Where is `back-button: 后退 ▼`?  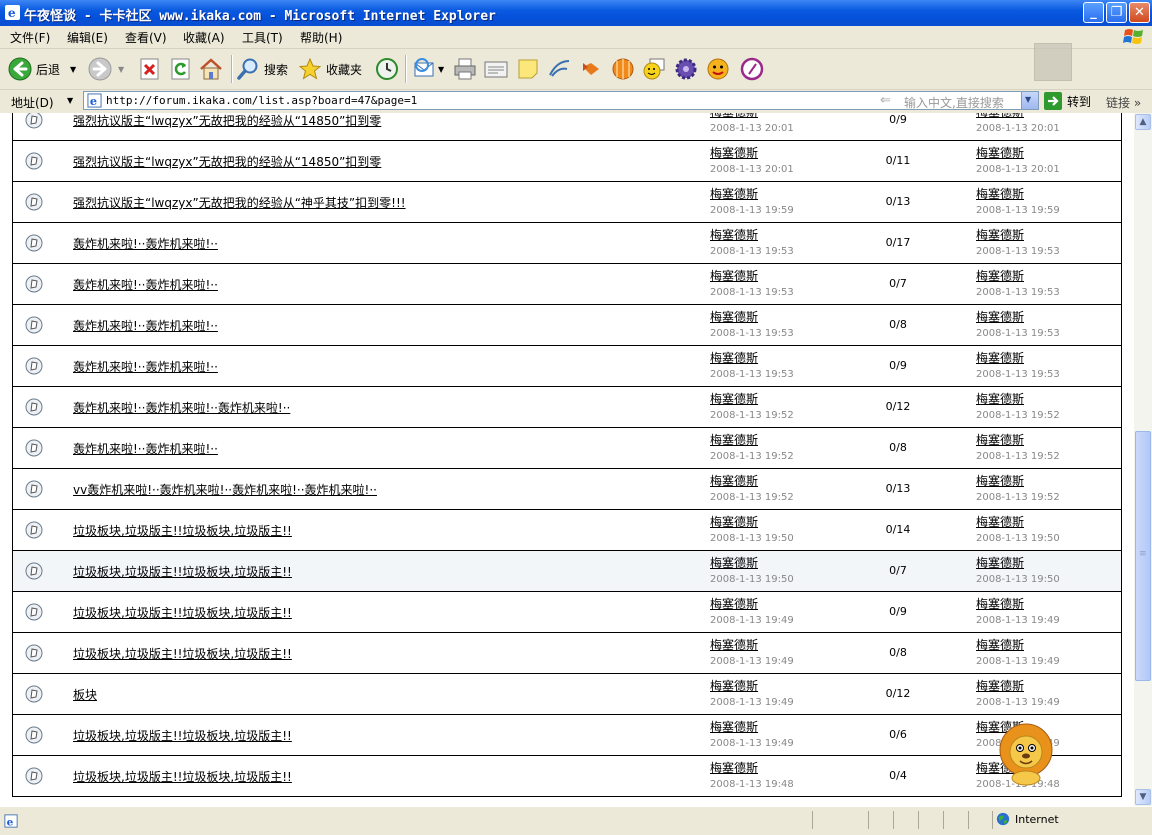
back-button: 后退 ▼ is located at coordinates (42, 69).